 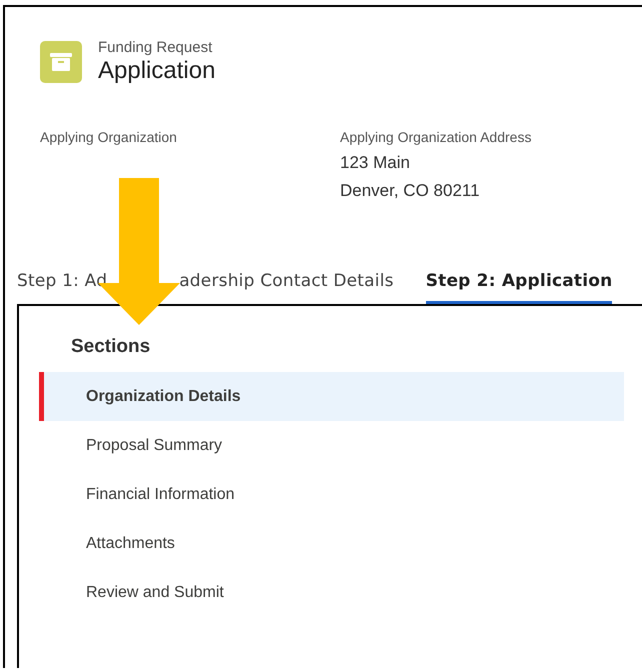 What do you see at coordinates (331, 543) in the screenshot?
I see `section-item: Attachments` at bounding box center [331, 543].